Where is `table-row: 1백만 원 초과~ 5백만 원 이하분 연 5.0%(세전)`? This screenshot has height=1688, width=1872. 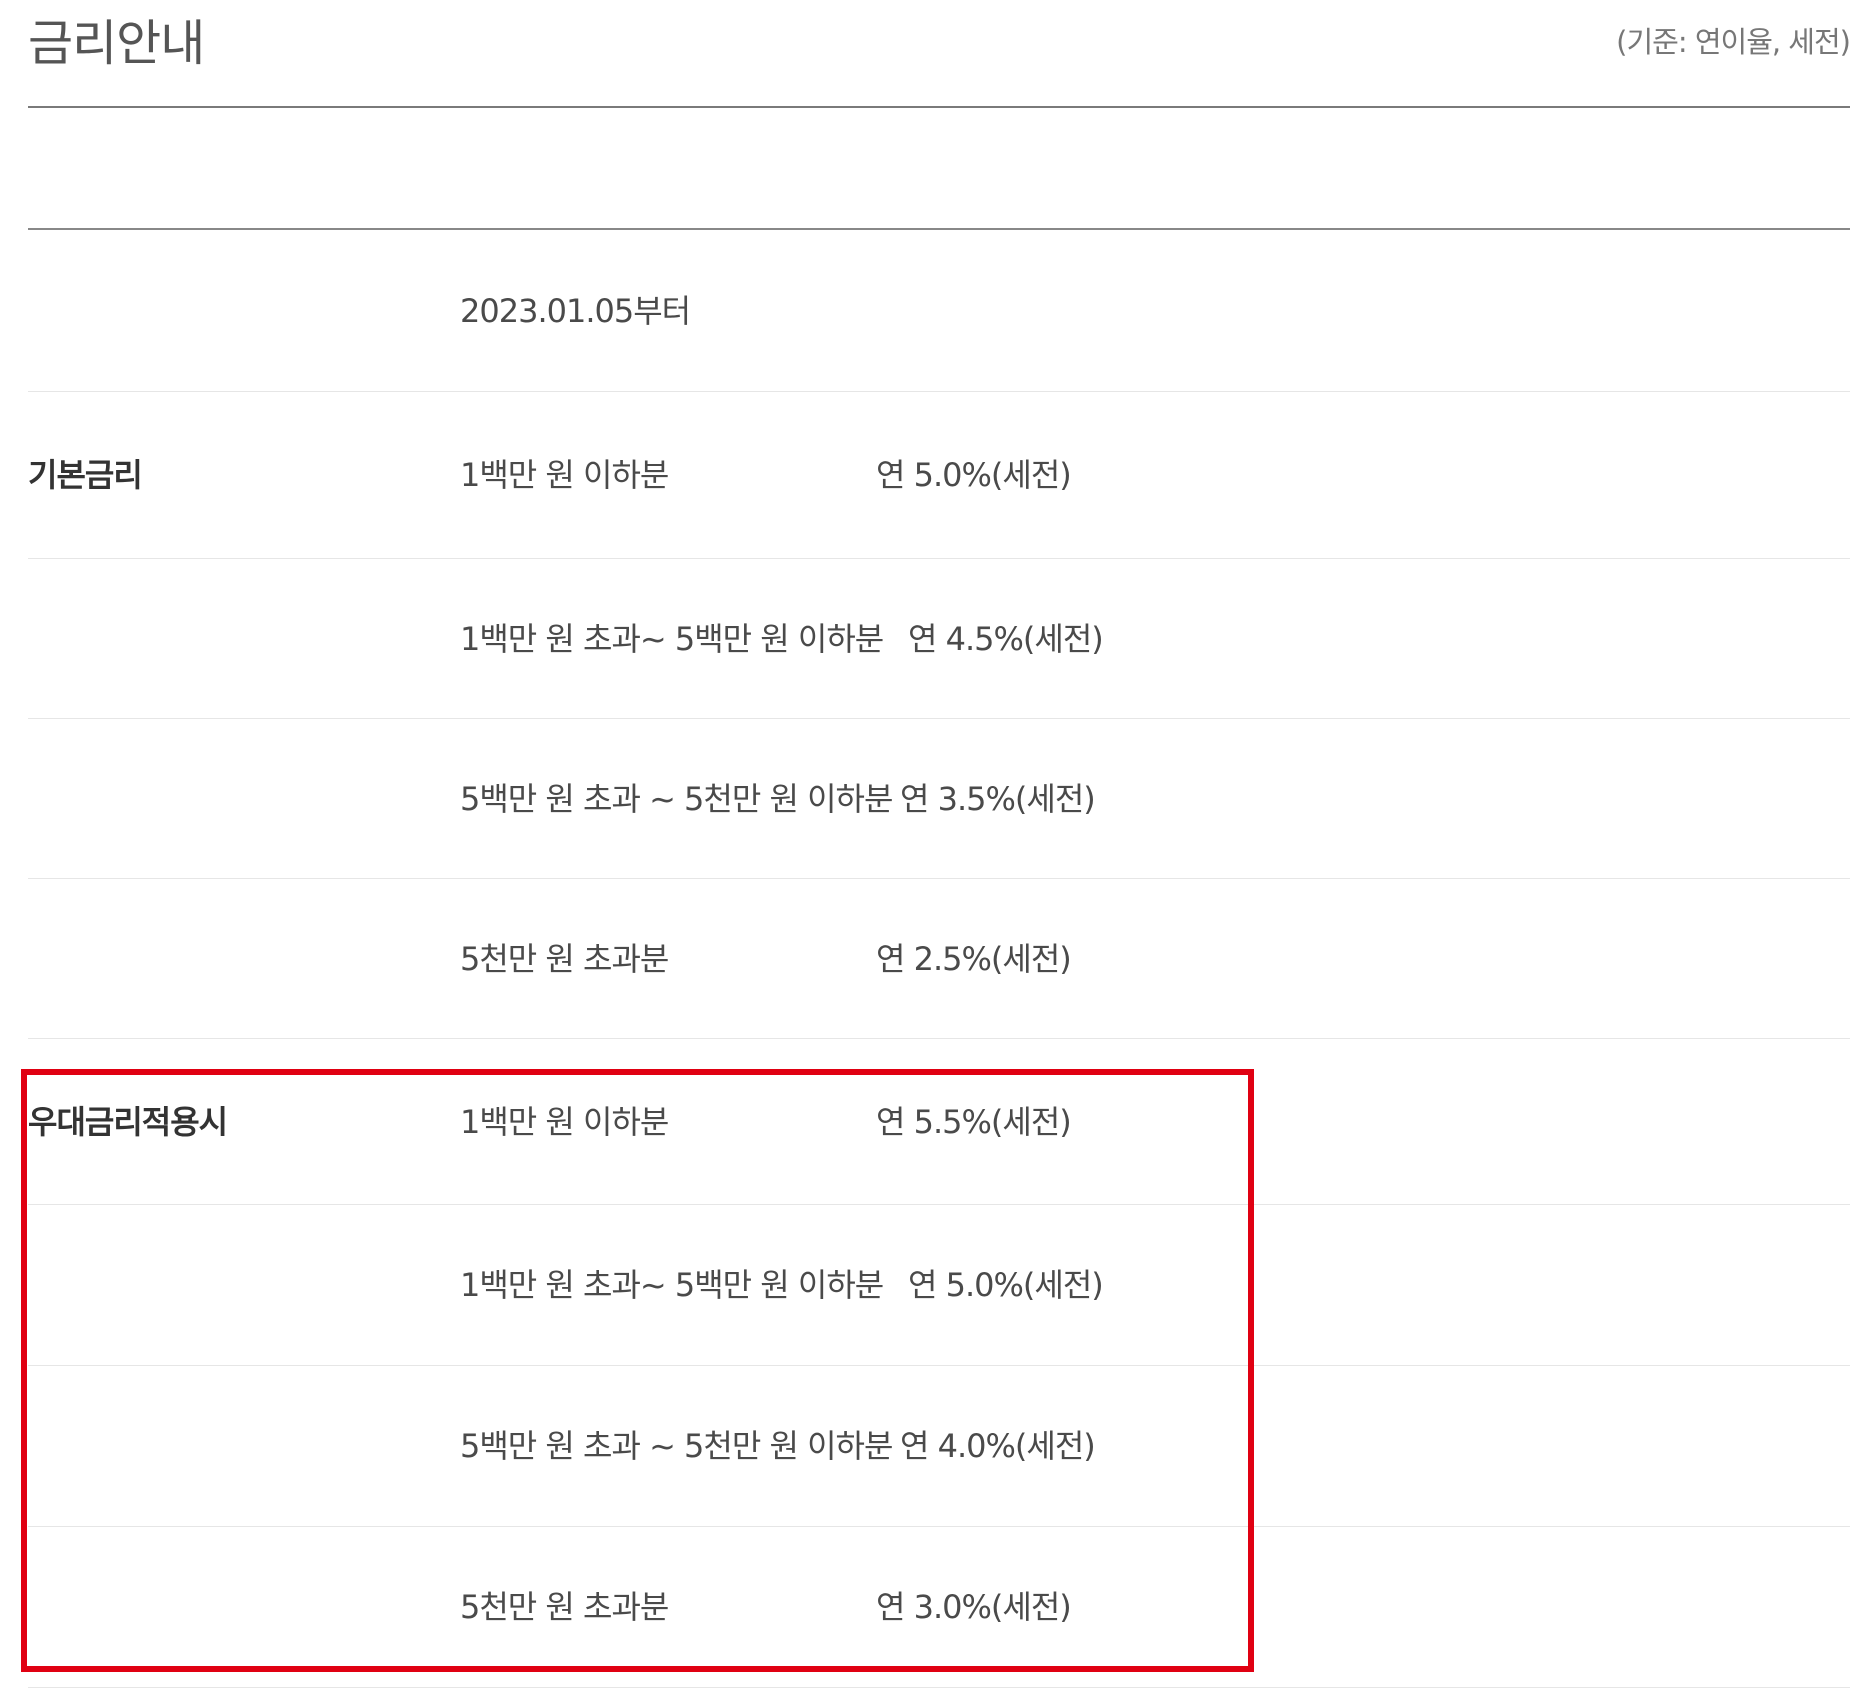 table-row: 1백만 원 초과~ 5백만 원 이하분 연 5.0%(세전) is located at coordinates (939, 1285).